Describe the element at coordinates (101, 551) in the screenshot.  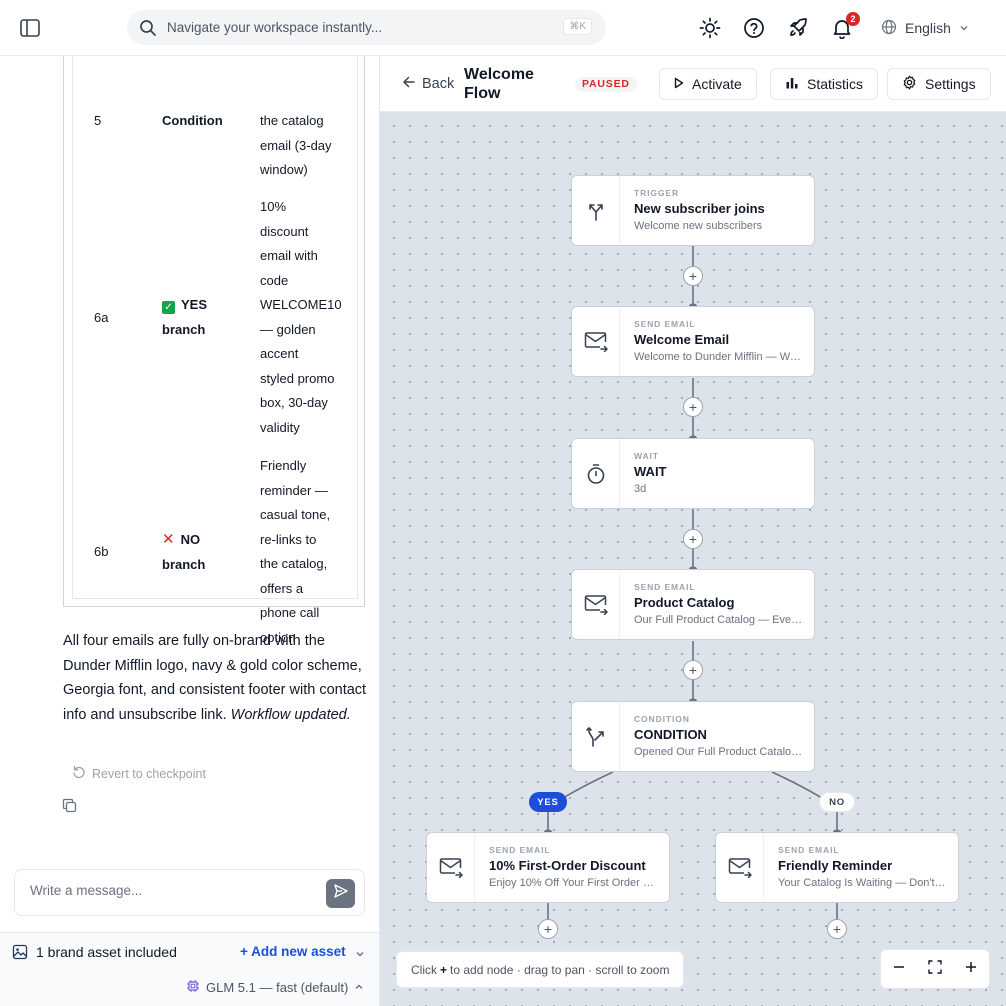
I see `row-number: 6b` at that location.